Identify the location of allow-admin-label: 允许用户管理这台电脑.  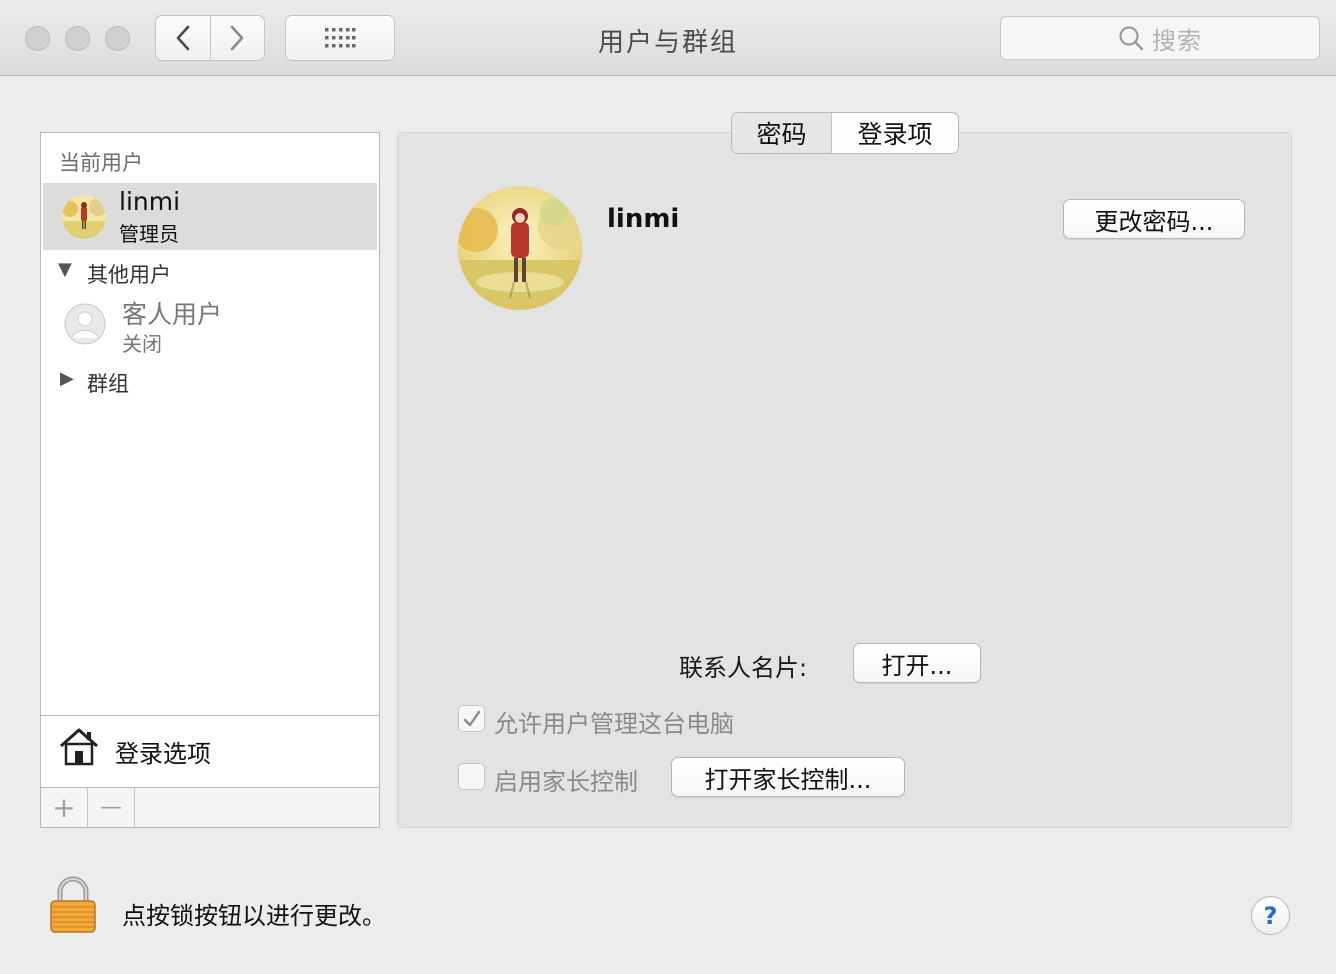
(614, 724).